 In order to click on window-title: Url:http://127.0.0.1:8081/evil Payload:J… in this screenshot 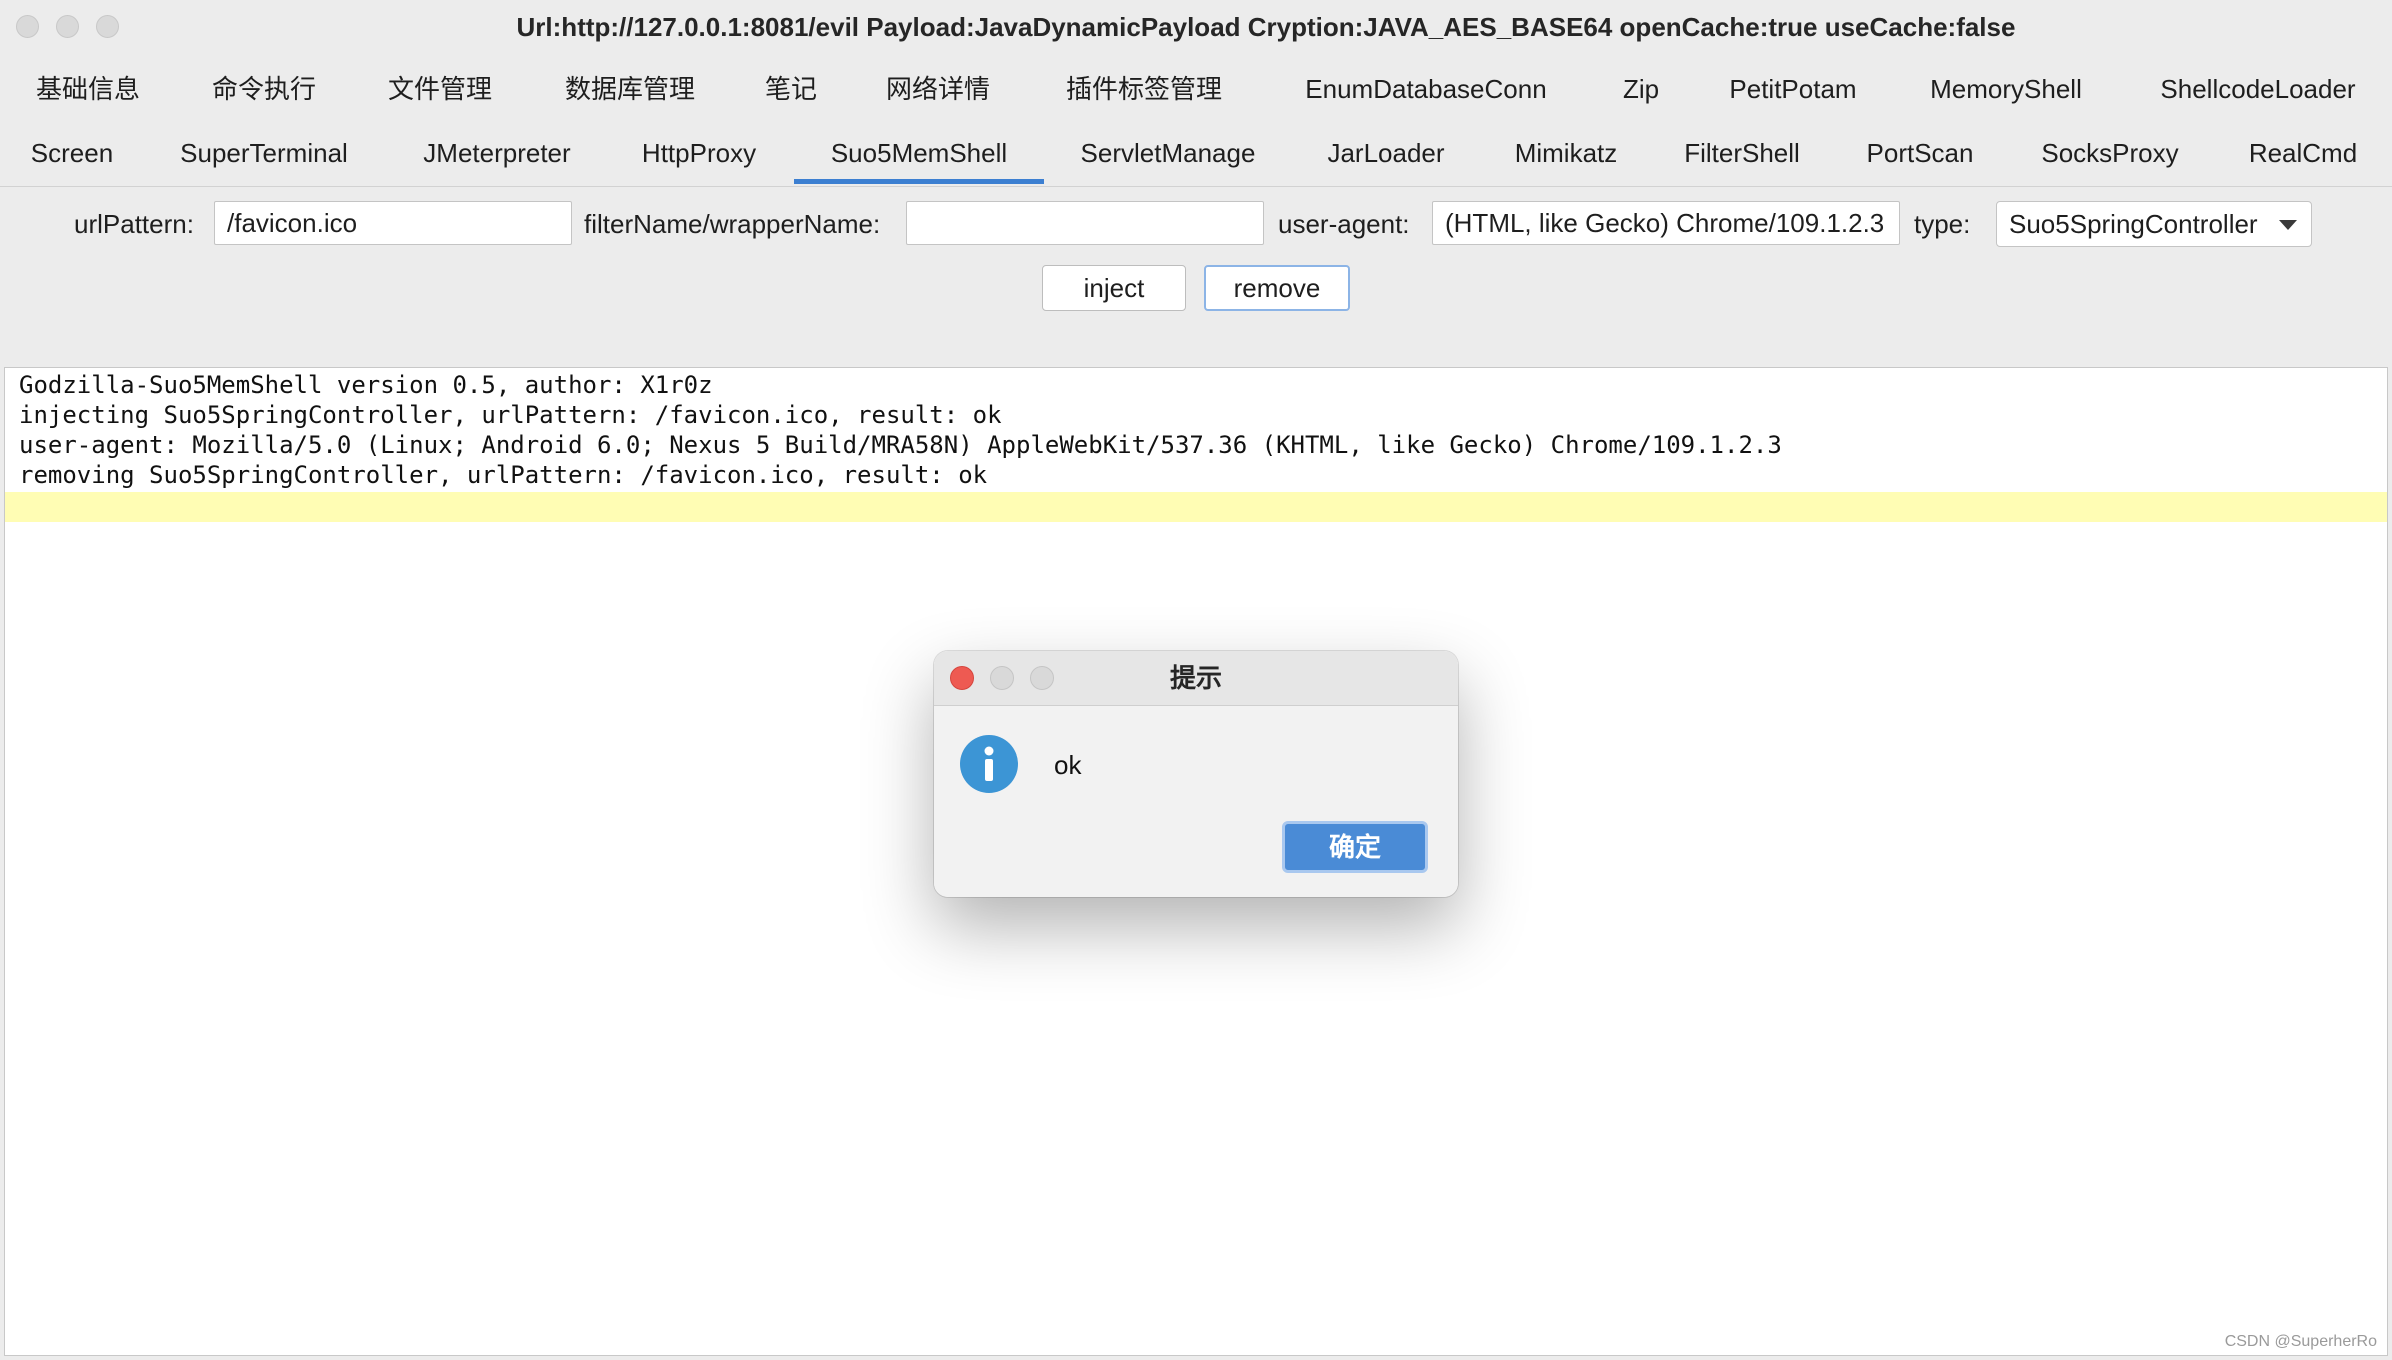, I will do `click(1266, 27)`.